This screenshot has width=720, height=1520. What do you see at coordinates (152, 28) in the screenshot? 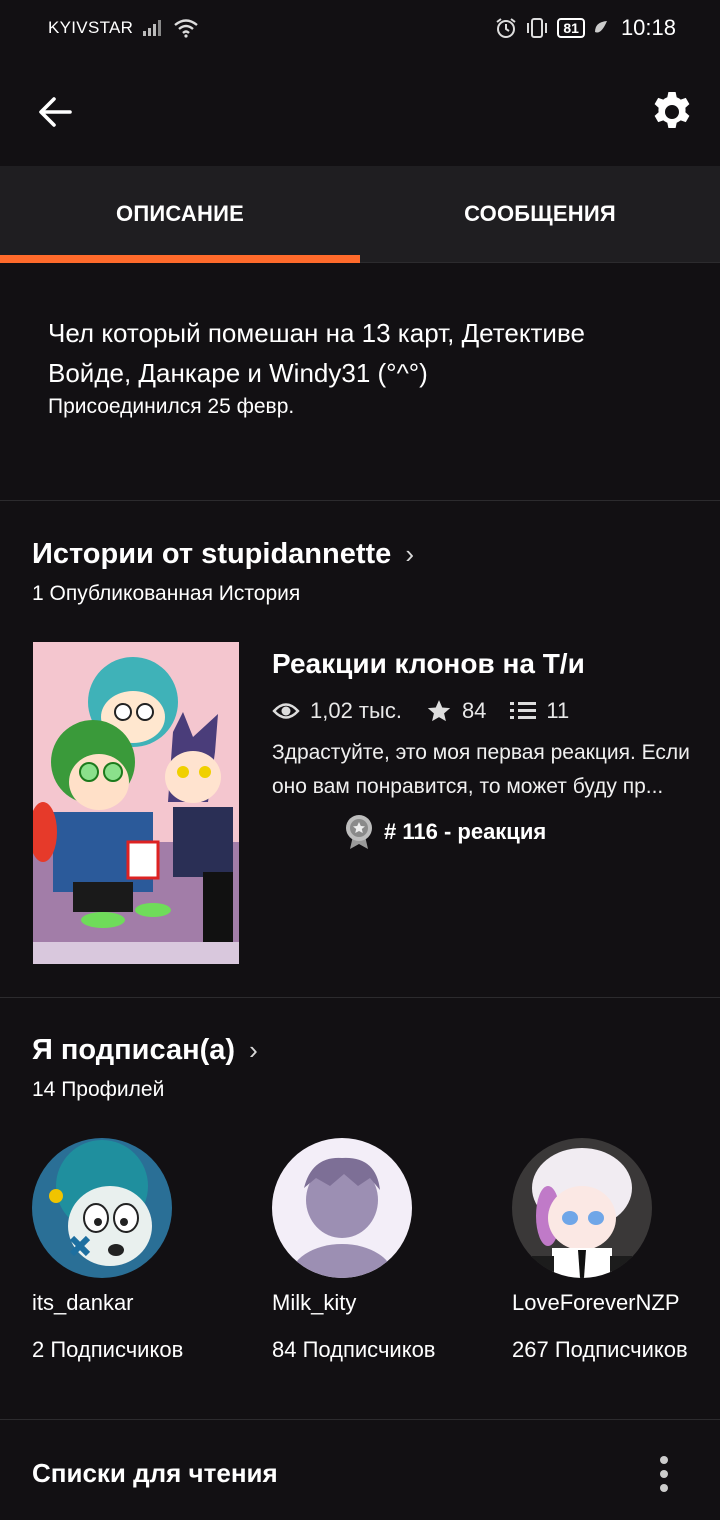
I see `signal-icon` at bounding box center [152, 28].